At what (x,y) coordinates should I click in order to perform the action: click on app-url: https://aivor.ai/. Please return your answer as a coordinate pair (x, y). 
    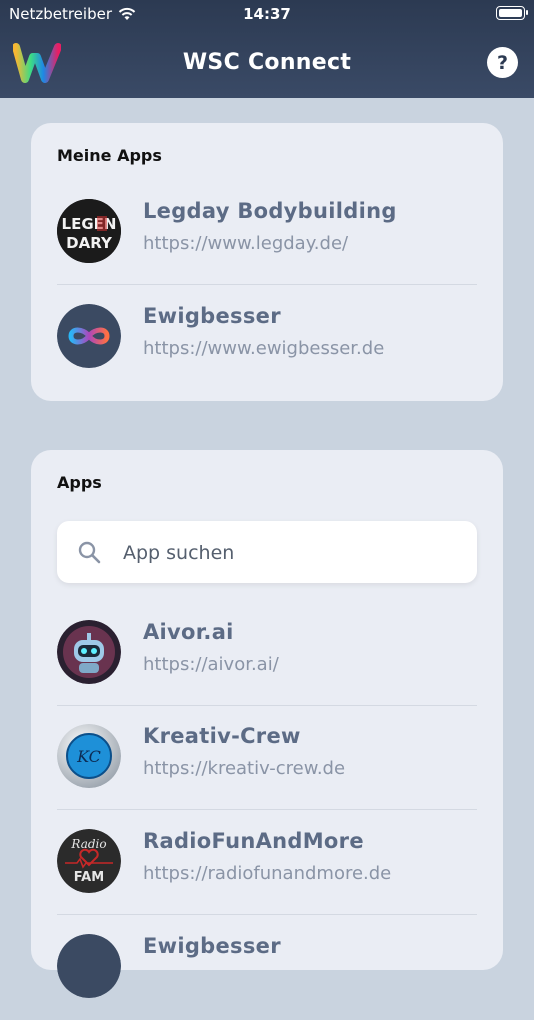
    Looking at the image, I should click on (211, 664).